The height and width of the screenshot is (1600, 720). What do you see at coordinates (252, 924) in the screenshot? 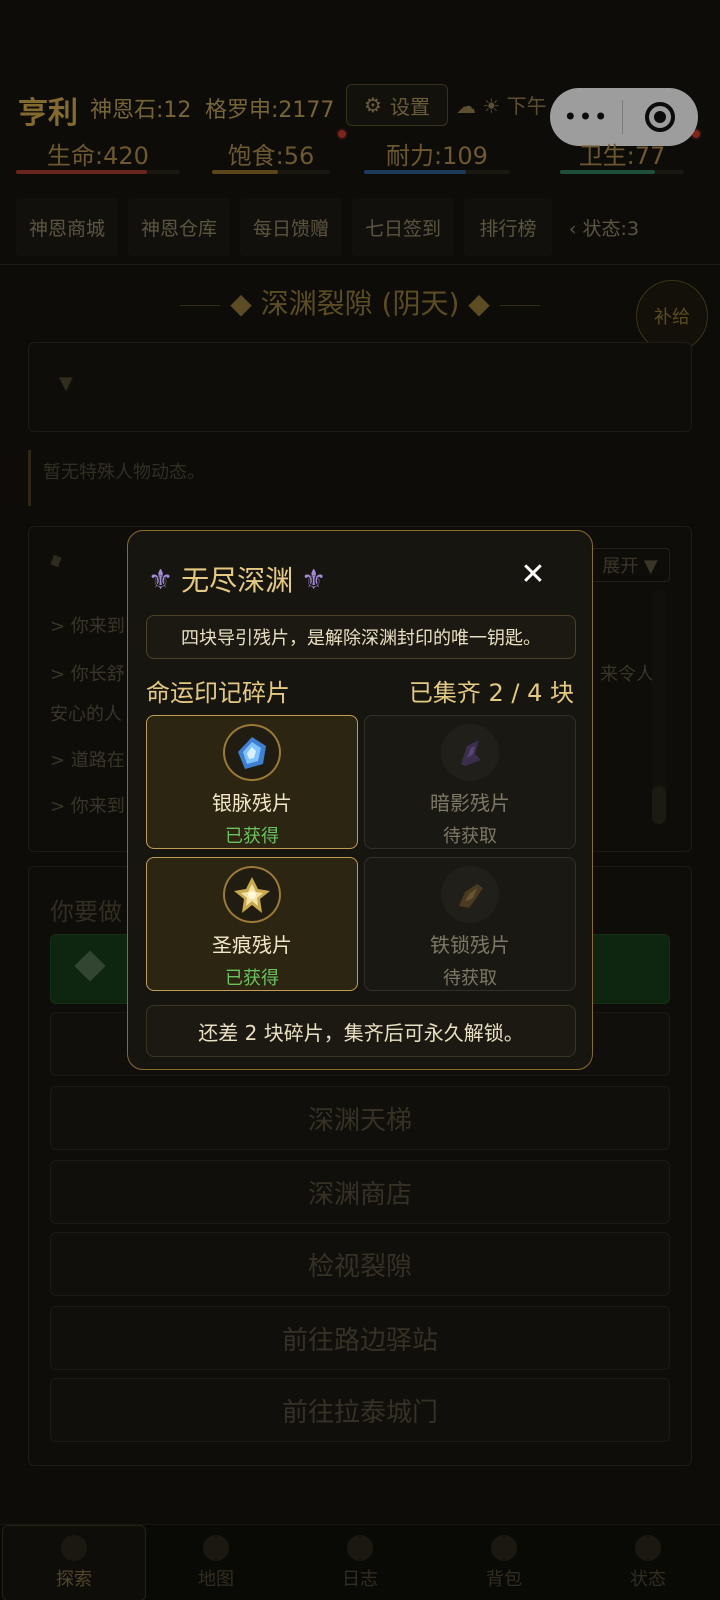
I see `fragment-card-holy: 圣痕残片 已获得` at bounding box center [252, 924].